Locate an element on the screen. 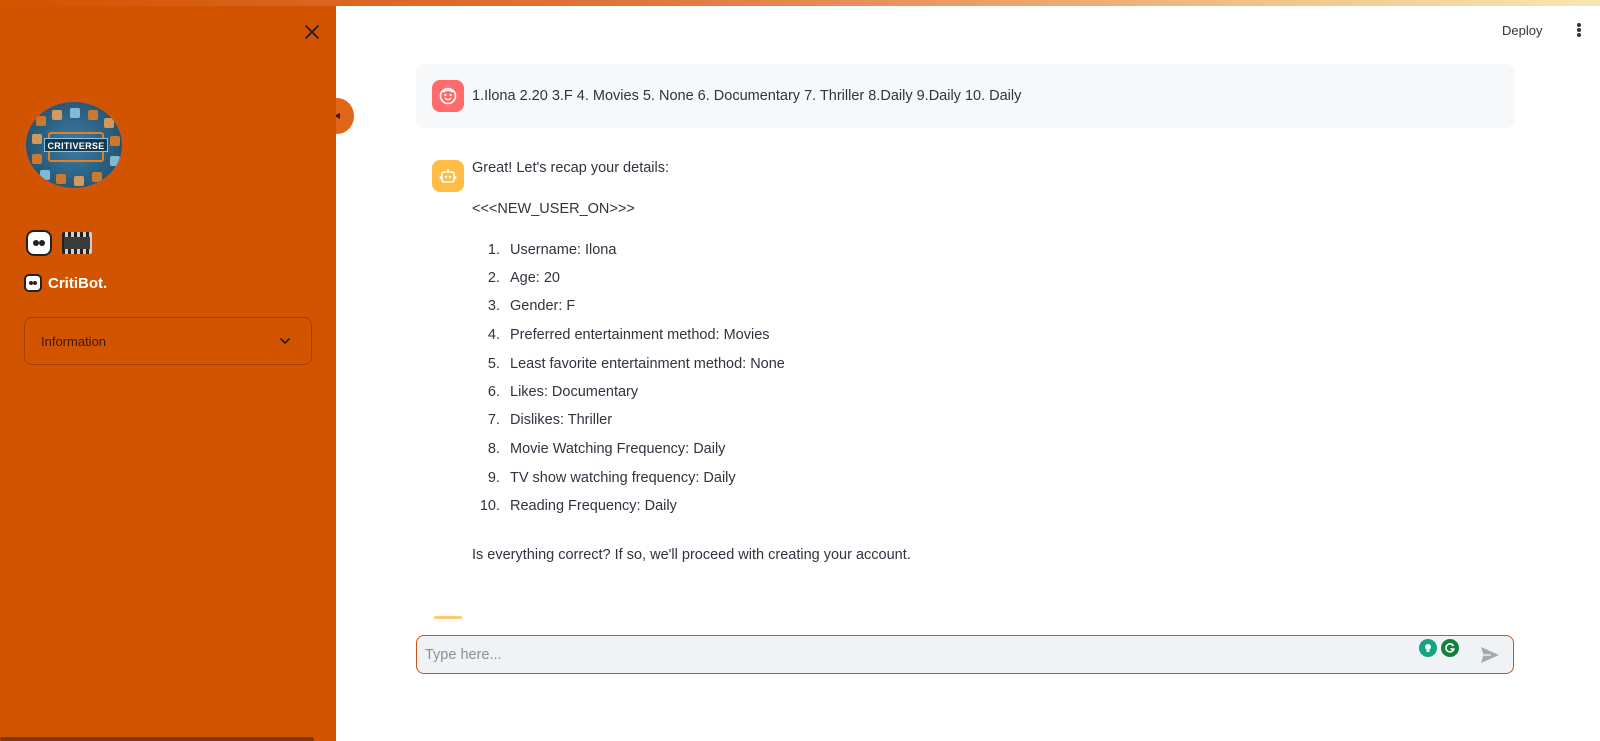 This screenshot has width=1600, height=741. assistant-avatar is located at coordinates (448, 176).